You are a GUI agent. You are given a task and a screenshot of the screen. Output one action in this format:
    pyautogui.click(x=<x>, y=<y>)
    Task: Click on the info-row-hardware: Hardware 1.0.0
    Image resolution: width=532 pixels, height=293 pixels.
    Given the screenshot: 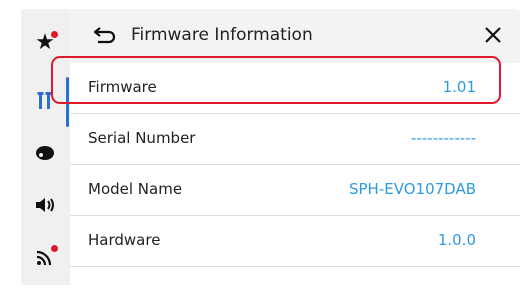 What is the action you would take?
    pyautogui.click(x=295, y=241)
    